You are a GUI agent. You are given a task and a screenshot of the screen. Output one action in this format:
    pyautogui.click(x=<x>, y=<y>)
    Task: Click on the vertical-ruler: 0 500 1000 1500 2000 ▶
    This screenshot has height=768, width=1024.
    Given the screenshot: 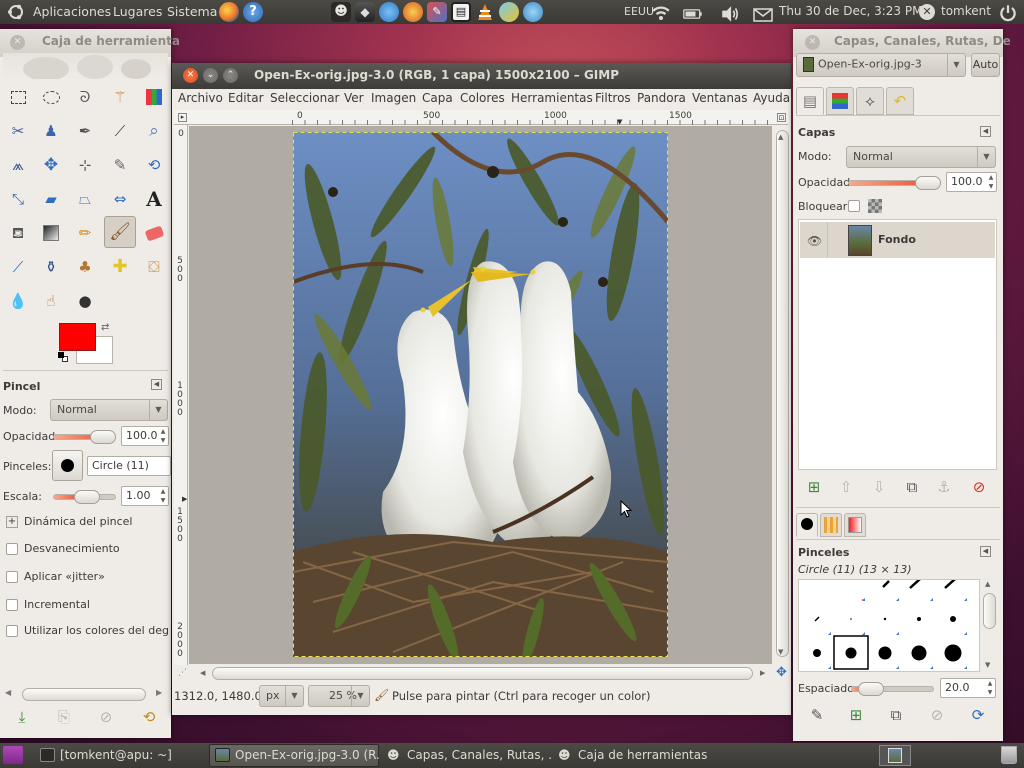 What is the action you would take?
    pyautogui.click(x=181, y=395)
    